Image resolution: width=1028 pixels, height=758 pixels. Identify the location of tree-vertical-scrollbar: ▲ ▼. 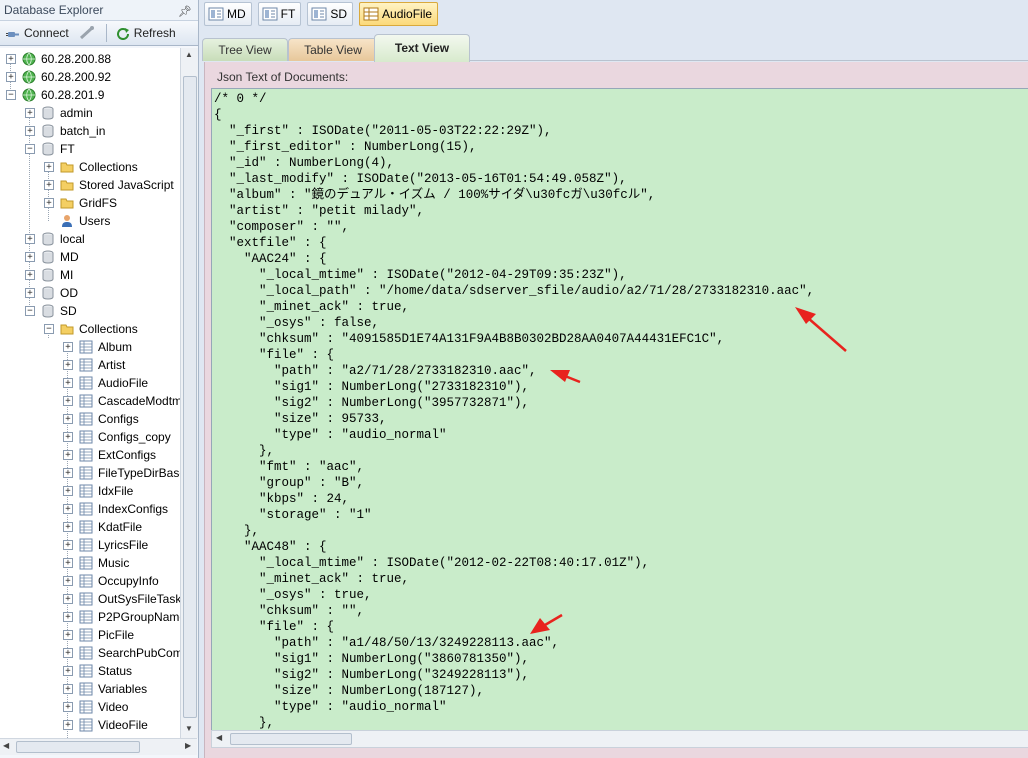
(189, 393).